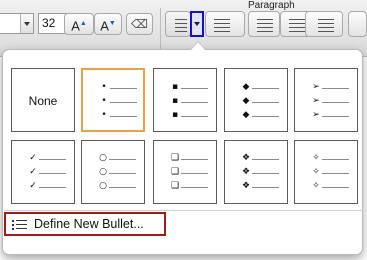  I want to click on line-spacing-button, so click(324, 24).